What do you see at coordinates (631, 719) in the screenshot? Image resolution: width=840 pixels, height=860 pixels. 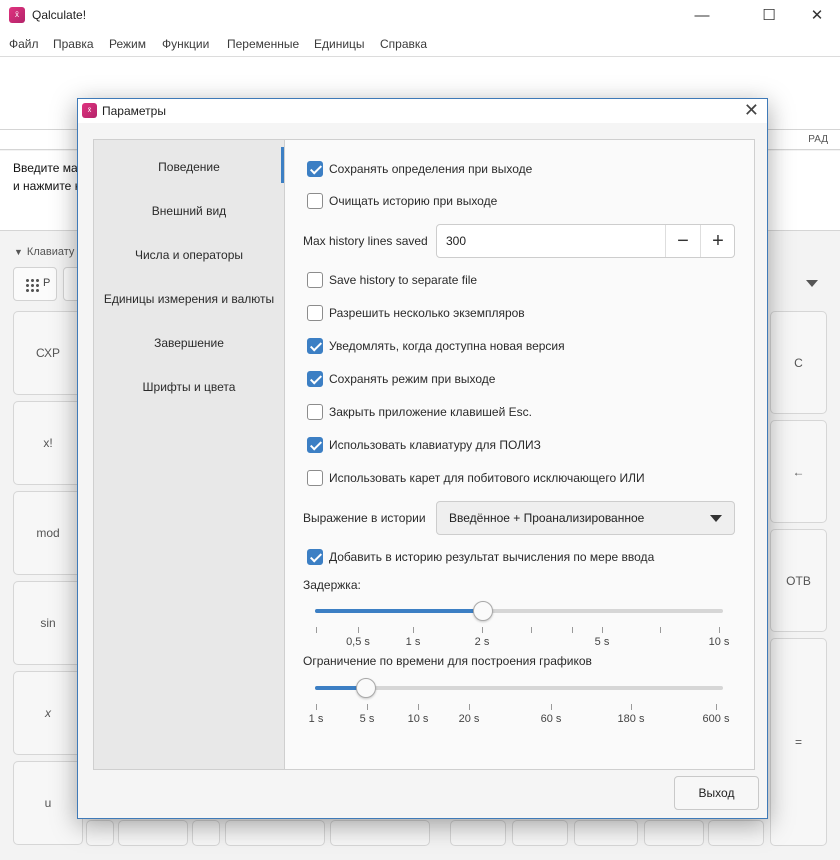 I see `slider-tick-label: 180 s` at bounding box center [631, 719].